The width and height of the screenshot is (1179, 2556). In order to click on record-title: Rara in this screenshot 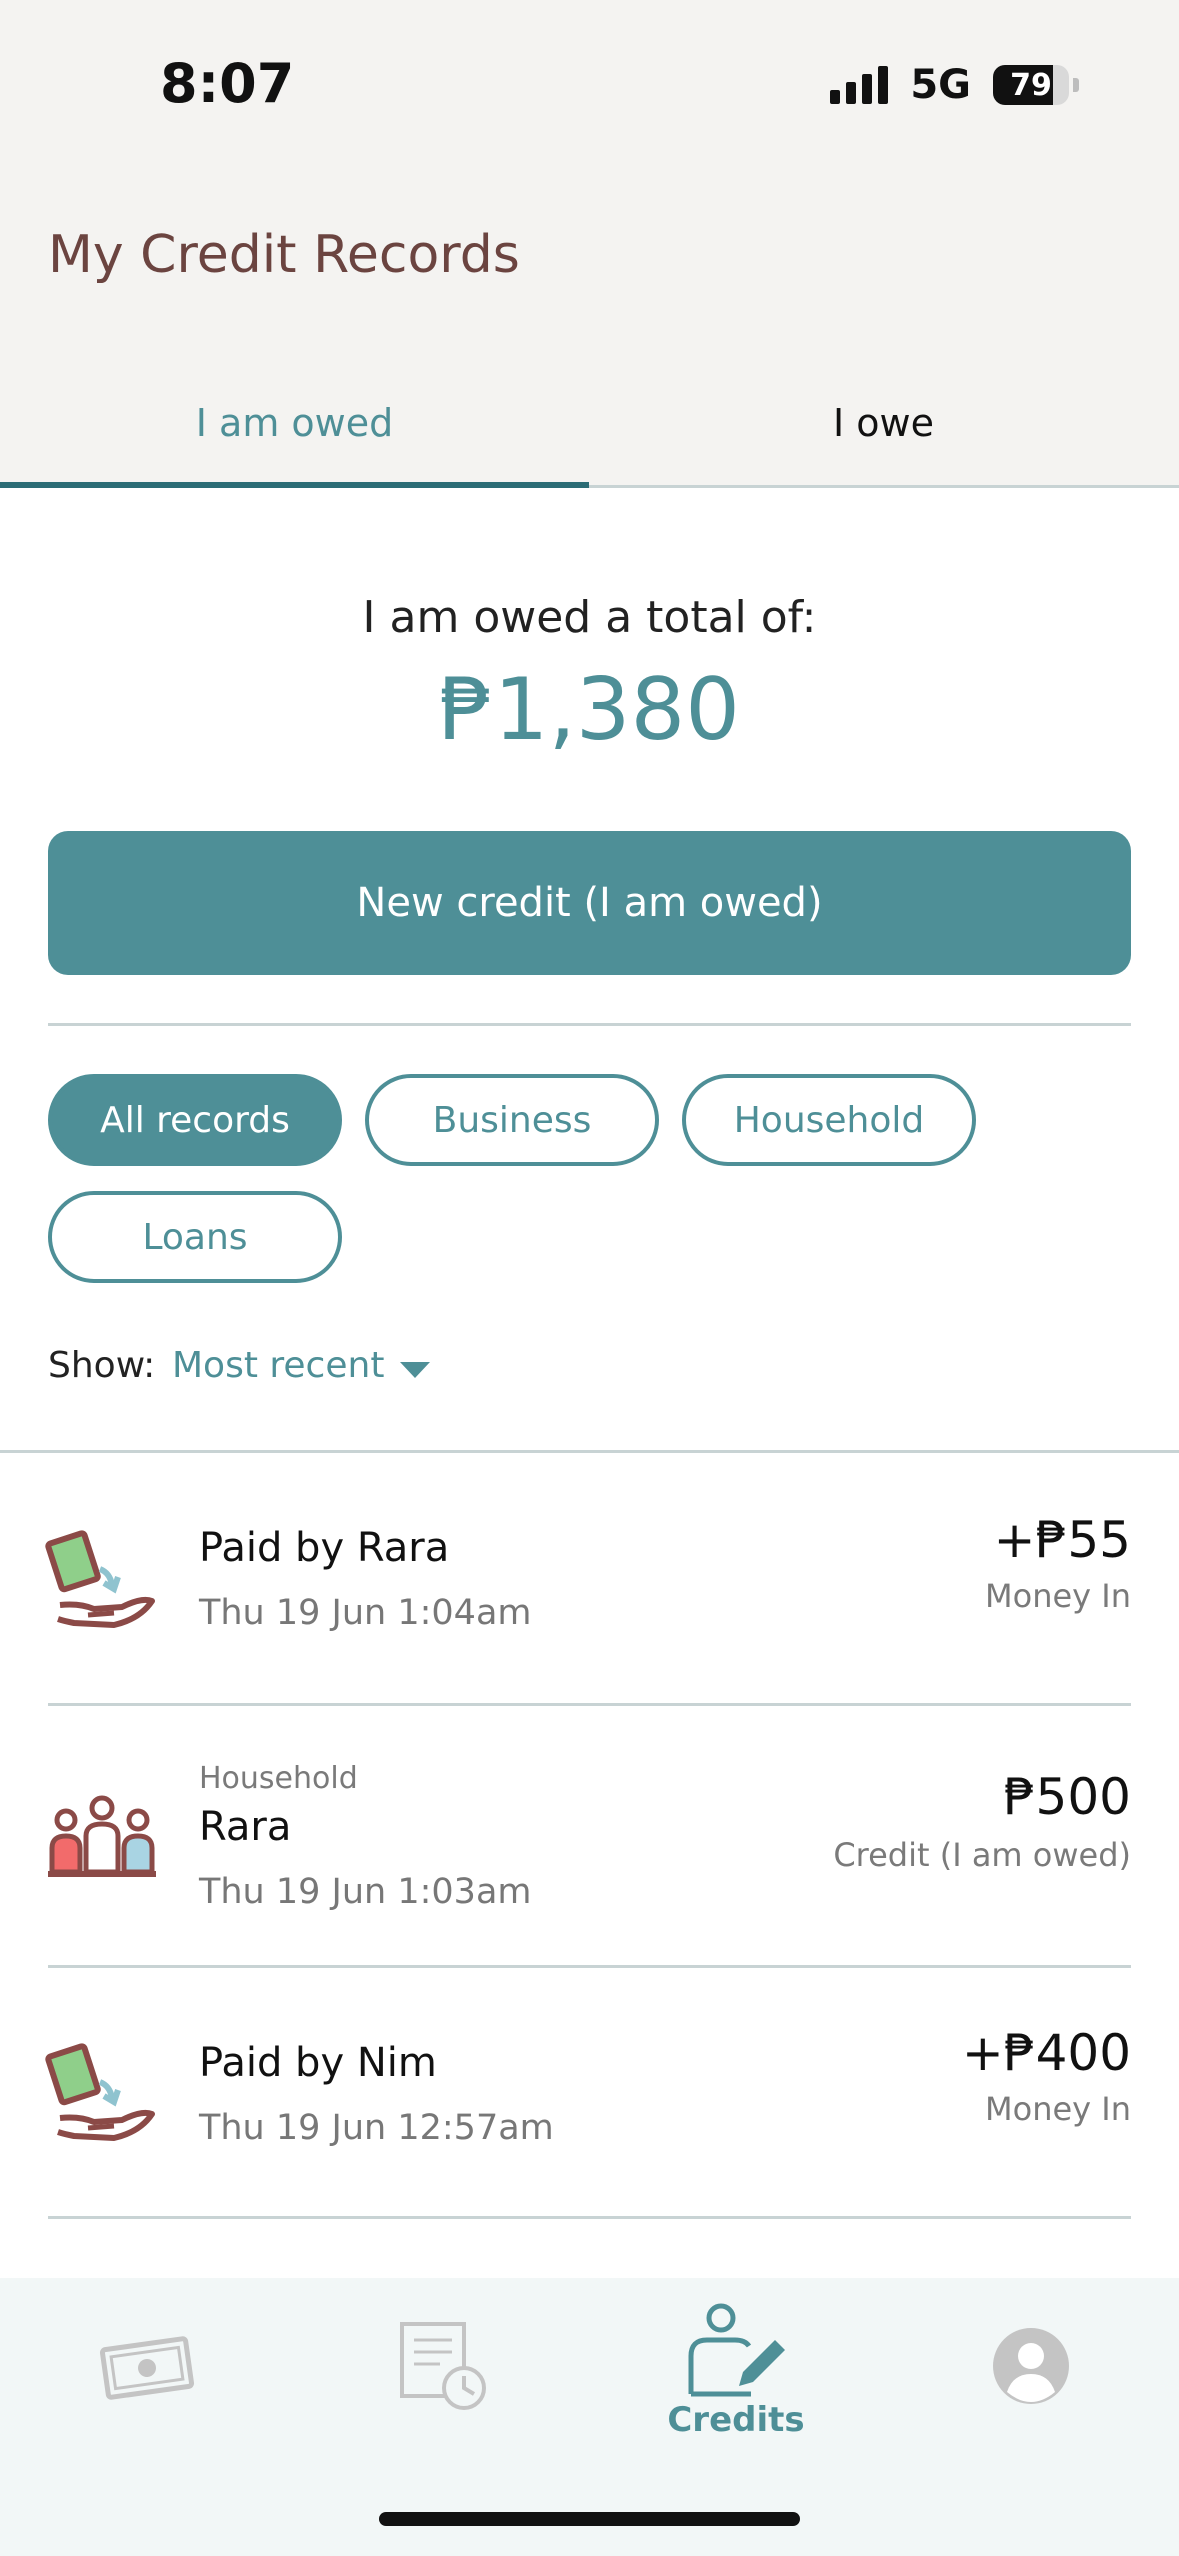, I will do `click(245, 1827)`.